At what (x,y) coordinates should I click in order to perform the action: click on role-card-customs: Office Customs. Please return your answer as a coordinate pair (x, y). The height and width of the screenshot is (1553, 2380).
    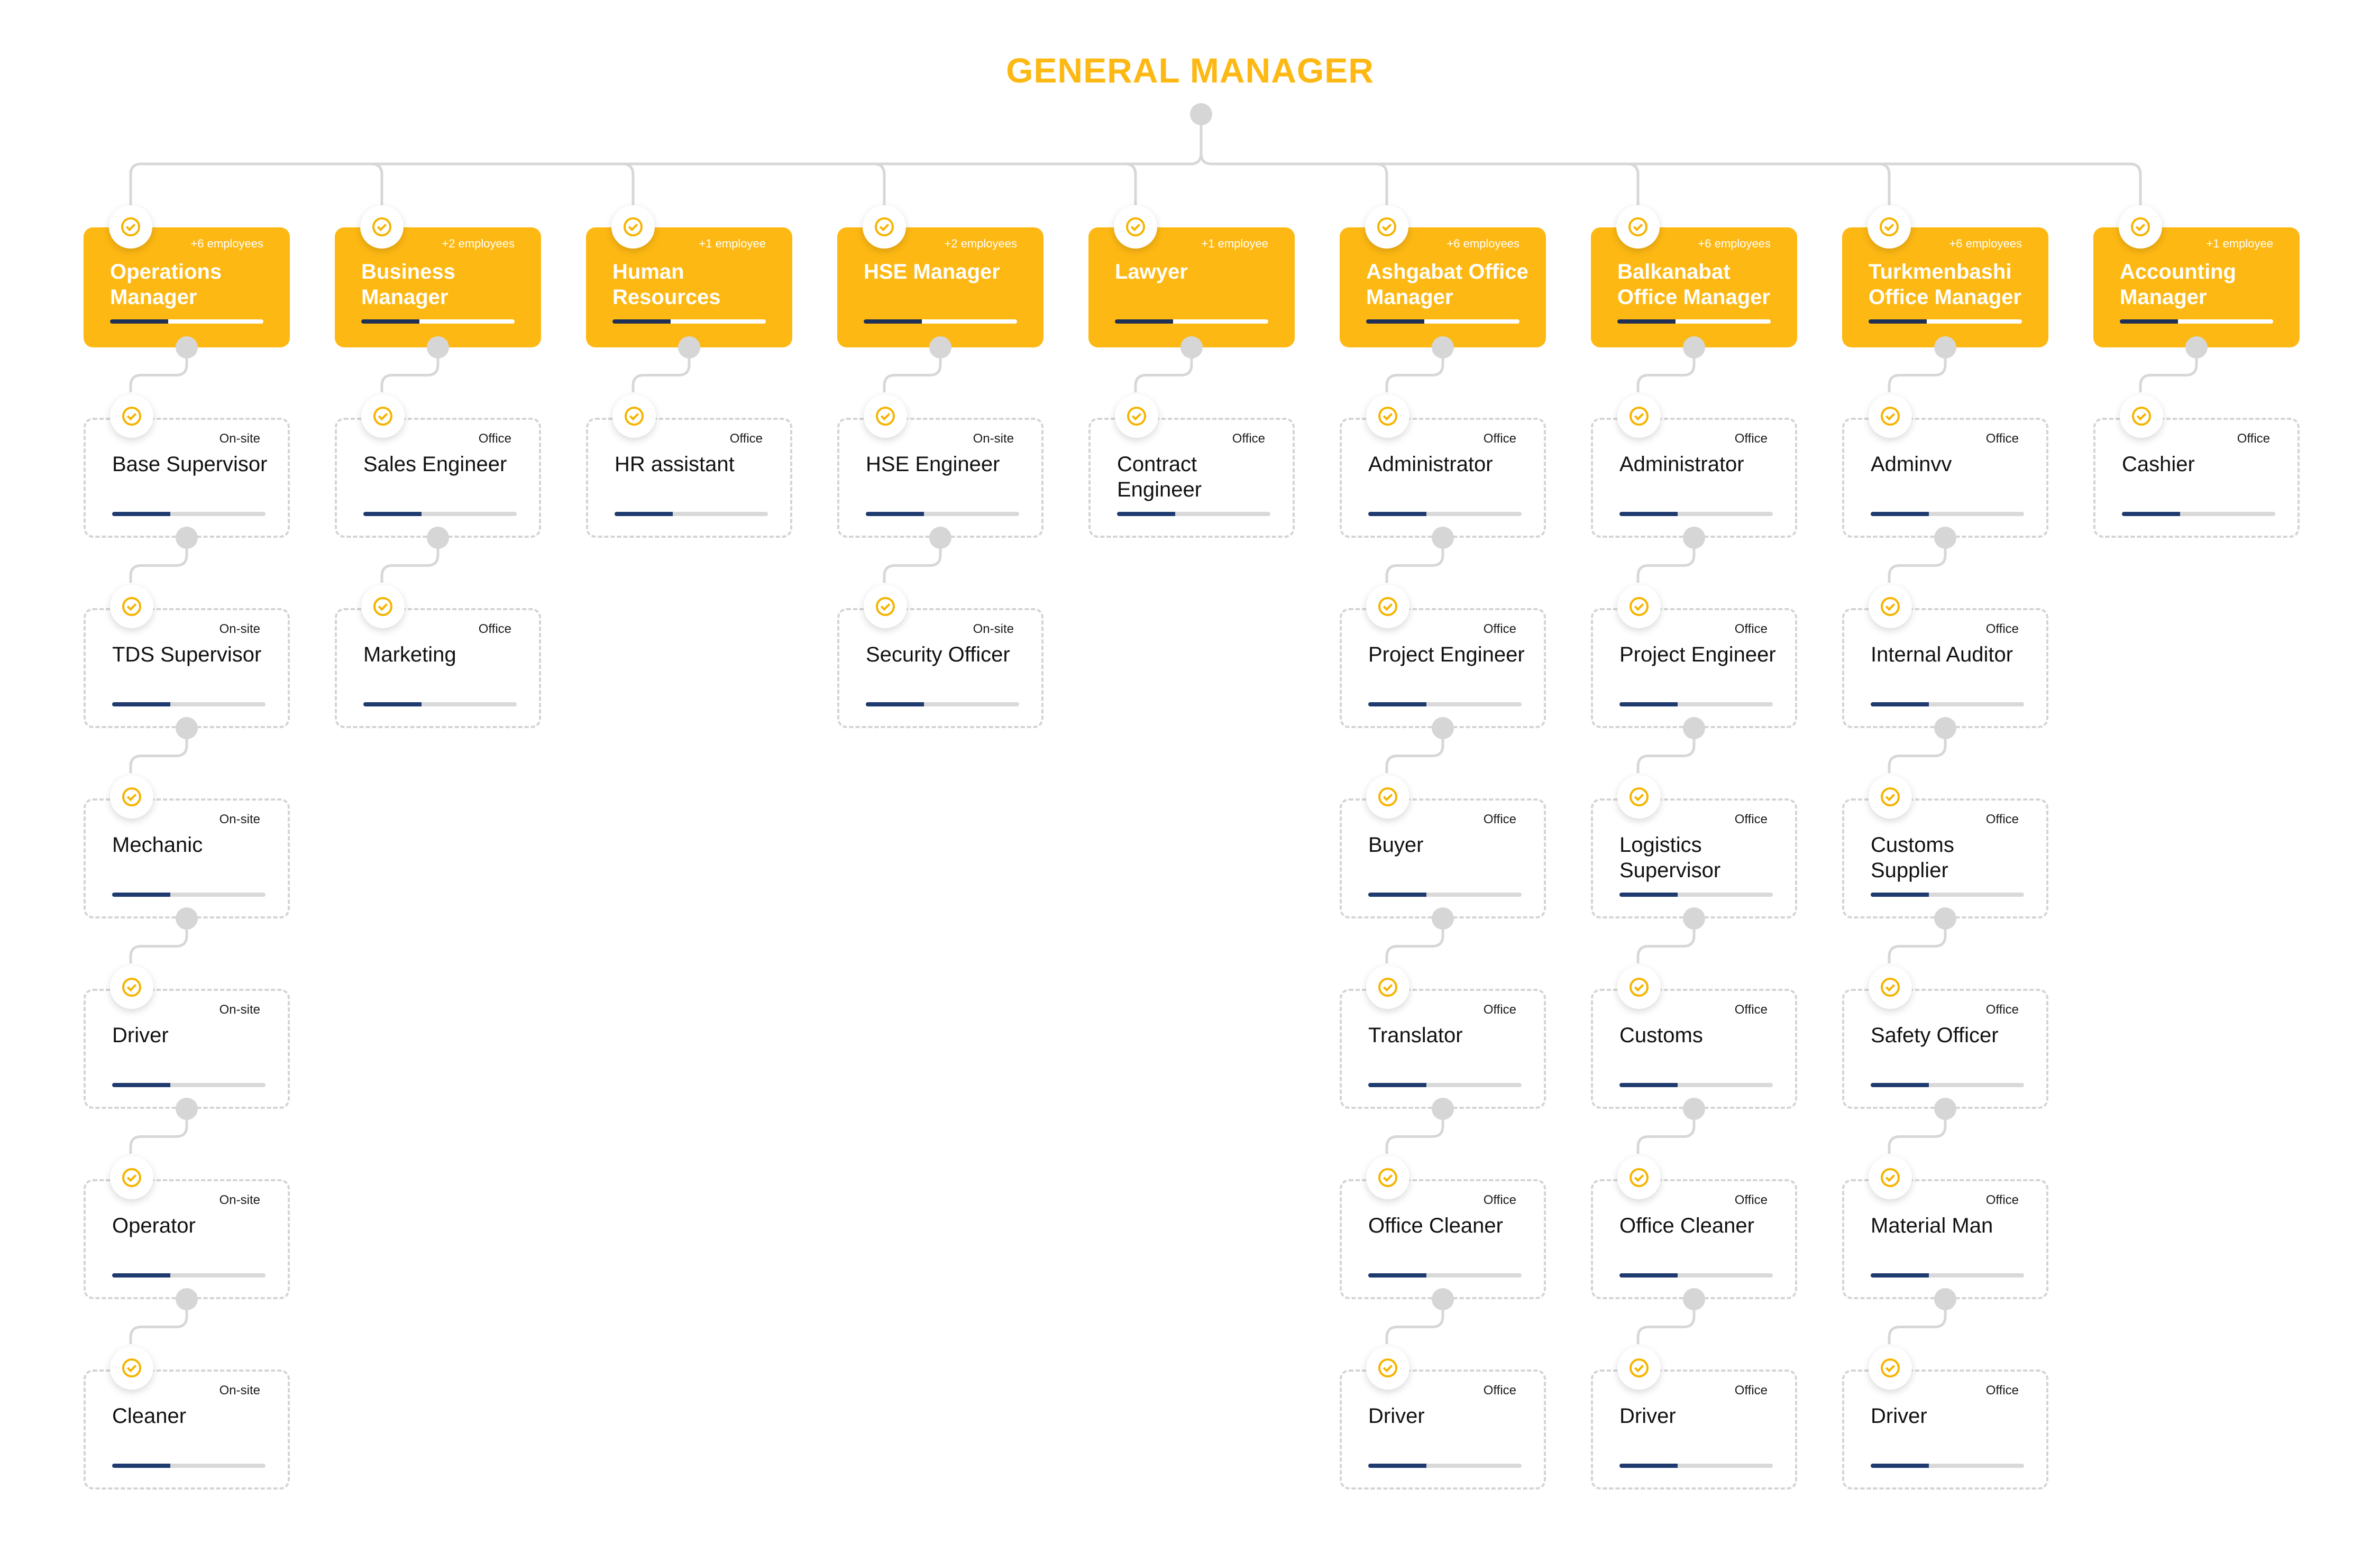
    Looking at the image, I should click on (1694, 1037).